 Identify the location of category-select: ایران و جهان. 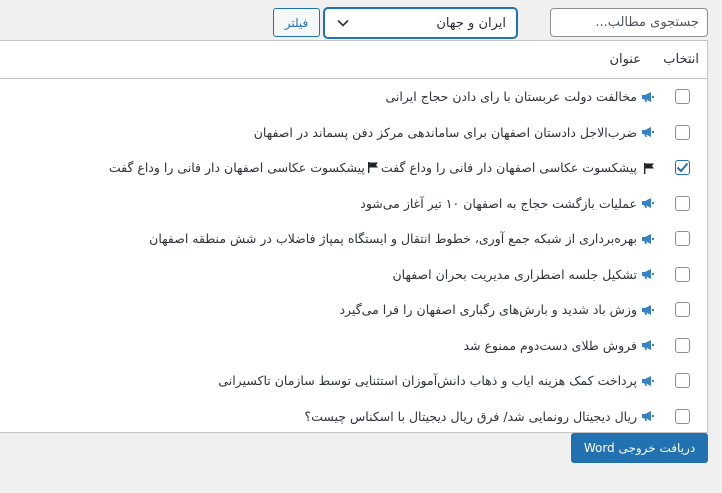
(420, 23).